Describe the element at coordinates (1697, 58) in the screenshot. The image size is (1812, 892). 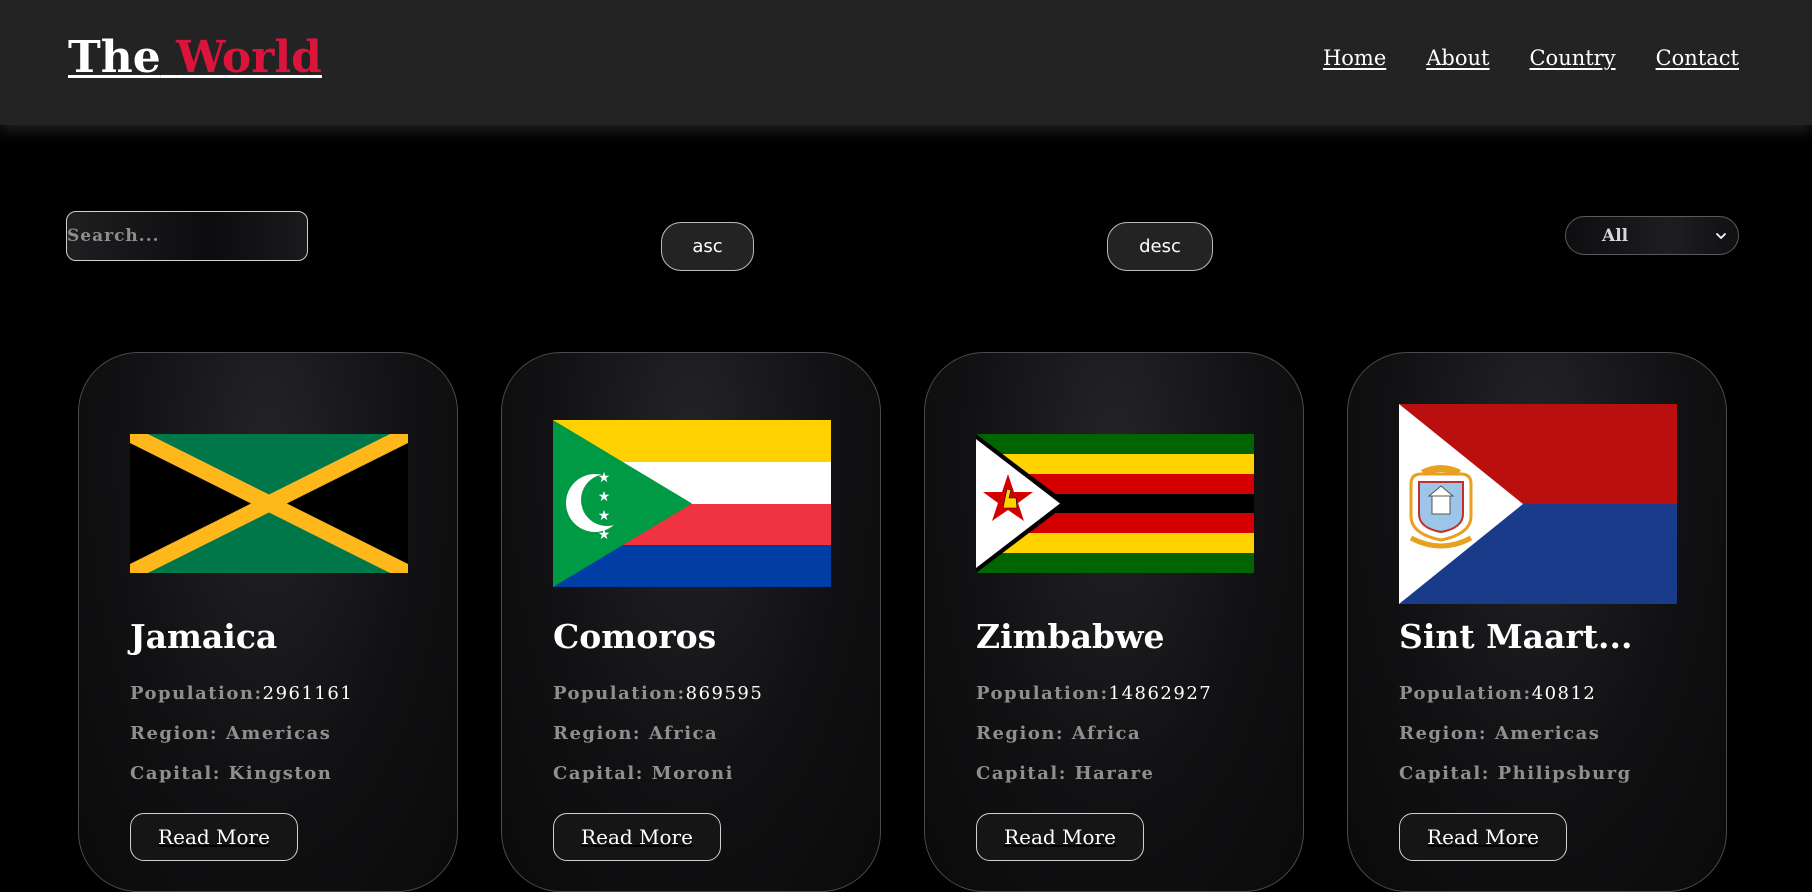
I see `nav-link-contact: Contact` at that location.